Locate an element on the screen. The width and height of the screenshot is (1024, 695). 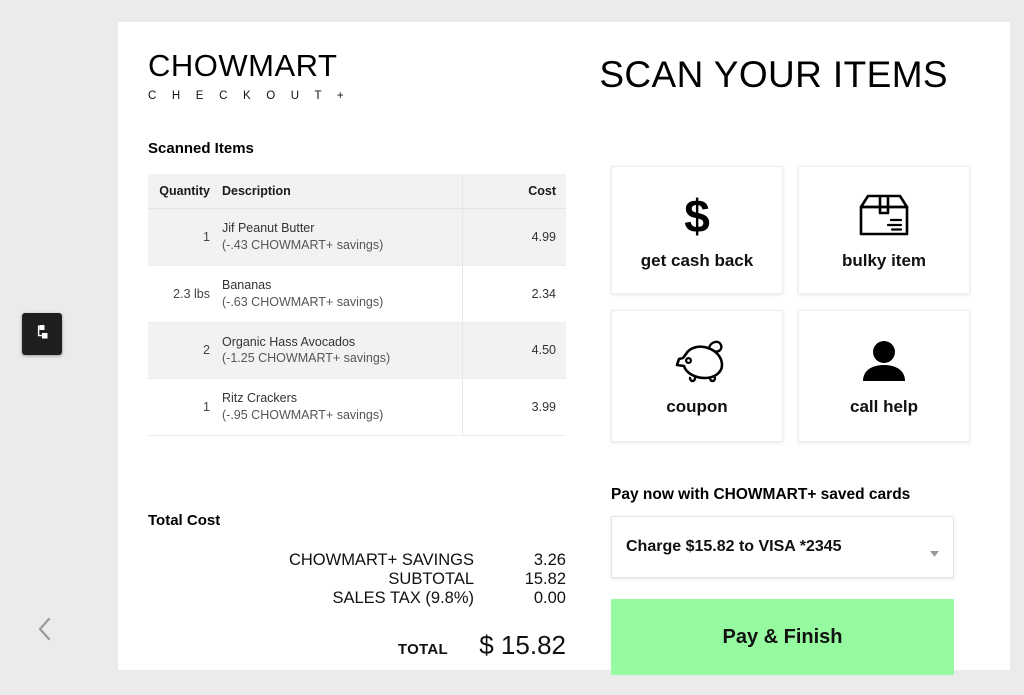
cell-quantity: 2.3 lbs is located at coordinates (179, 294).